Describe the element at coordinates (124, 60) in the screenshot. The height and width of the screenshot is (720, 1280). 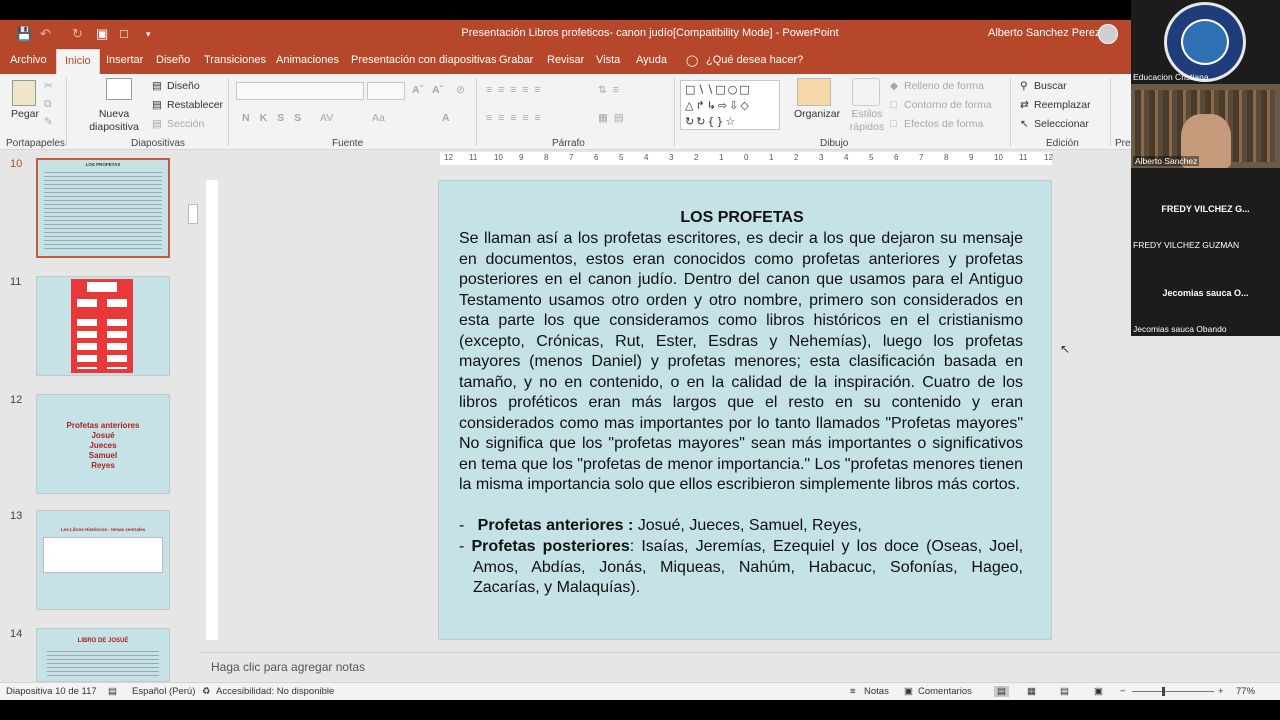
I see `tab-insertar: Insertar` at that location.